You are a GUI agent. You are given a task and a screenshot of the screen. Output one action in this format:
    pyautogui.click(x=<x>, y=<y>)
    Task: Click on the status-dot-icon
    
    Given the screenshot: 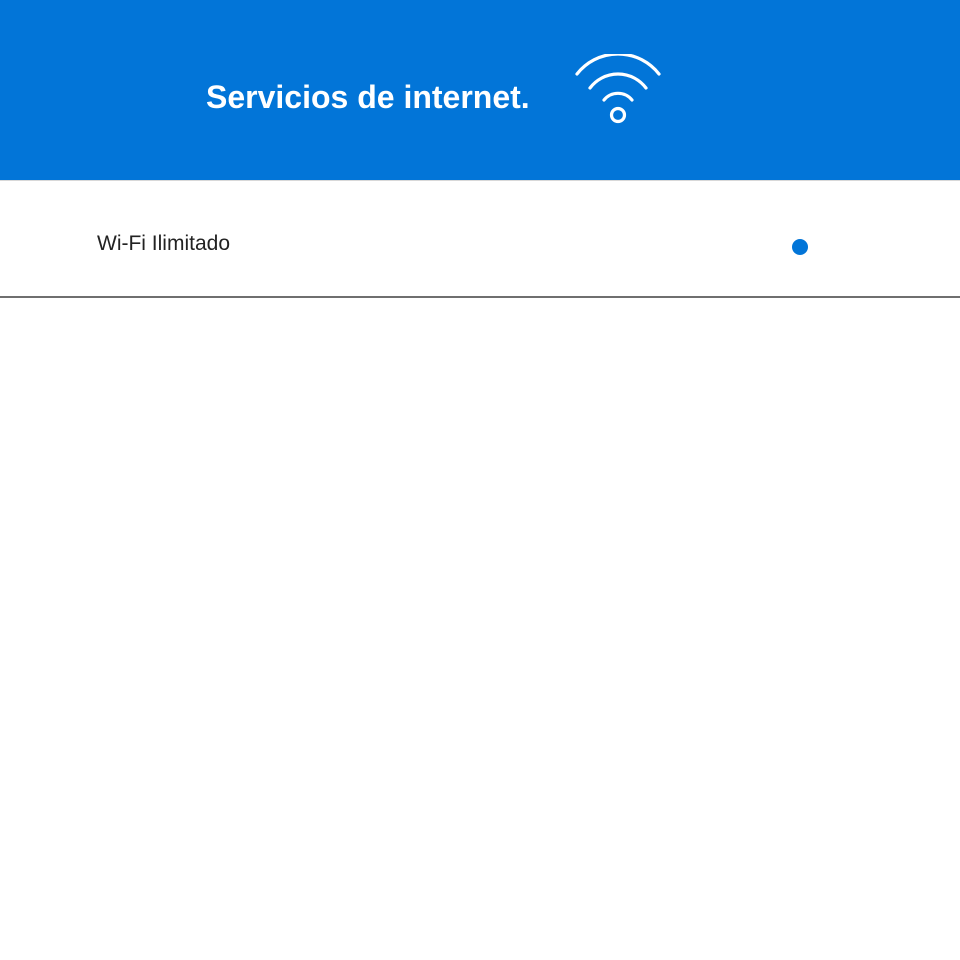 What is the action you would take?
    pyautogui.click(x=800, y=247)
    